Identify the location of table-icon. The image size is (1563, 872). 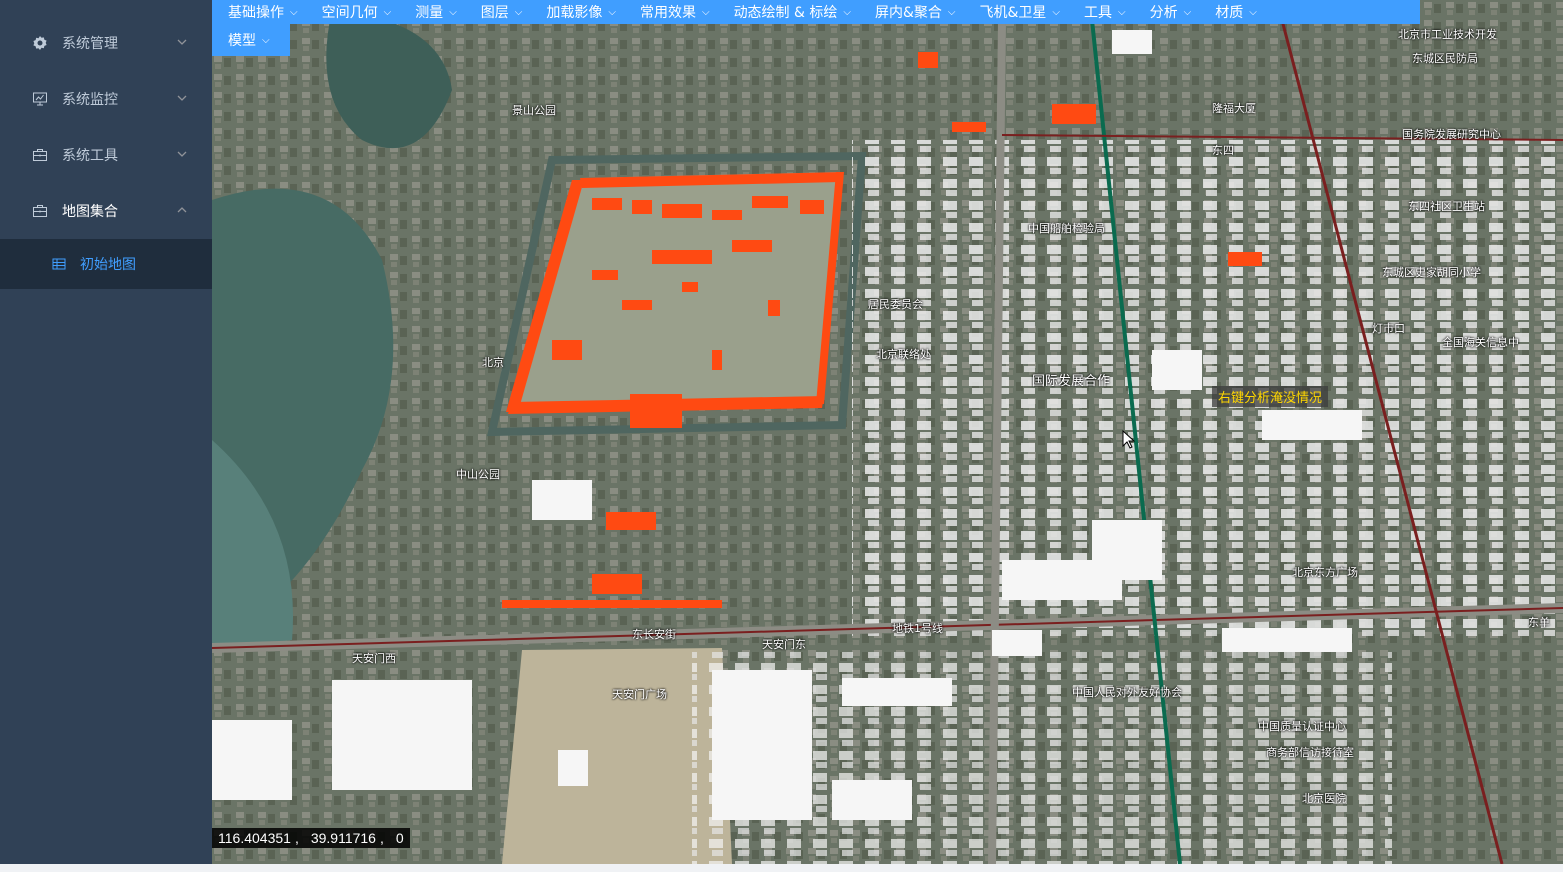
(59, 264).